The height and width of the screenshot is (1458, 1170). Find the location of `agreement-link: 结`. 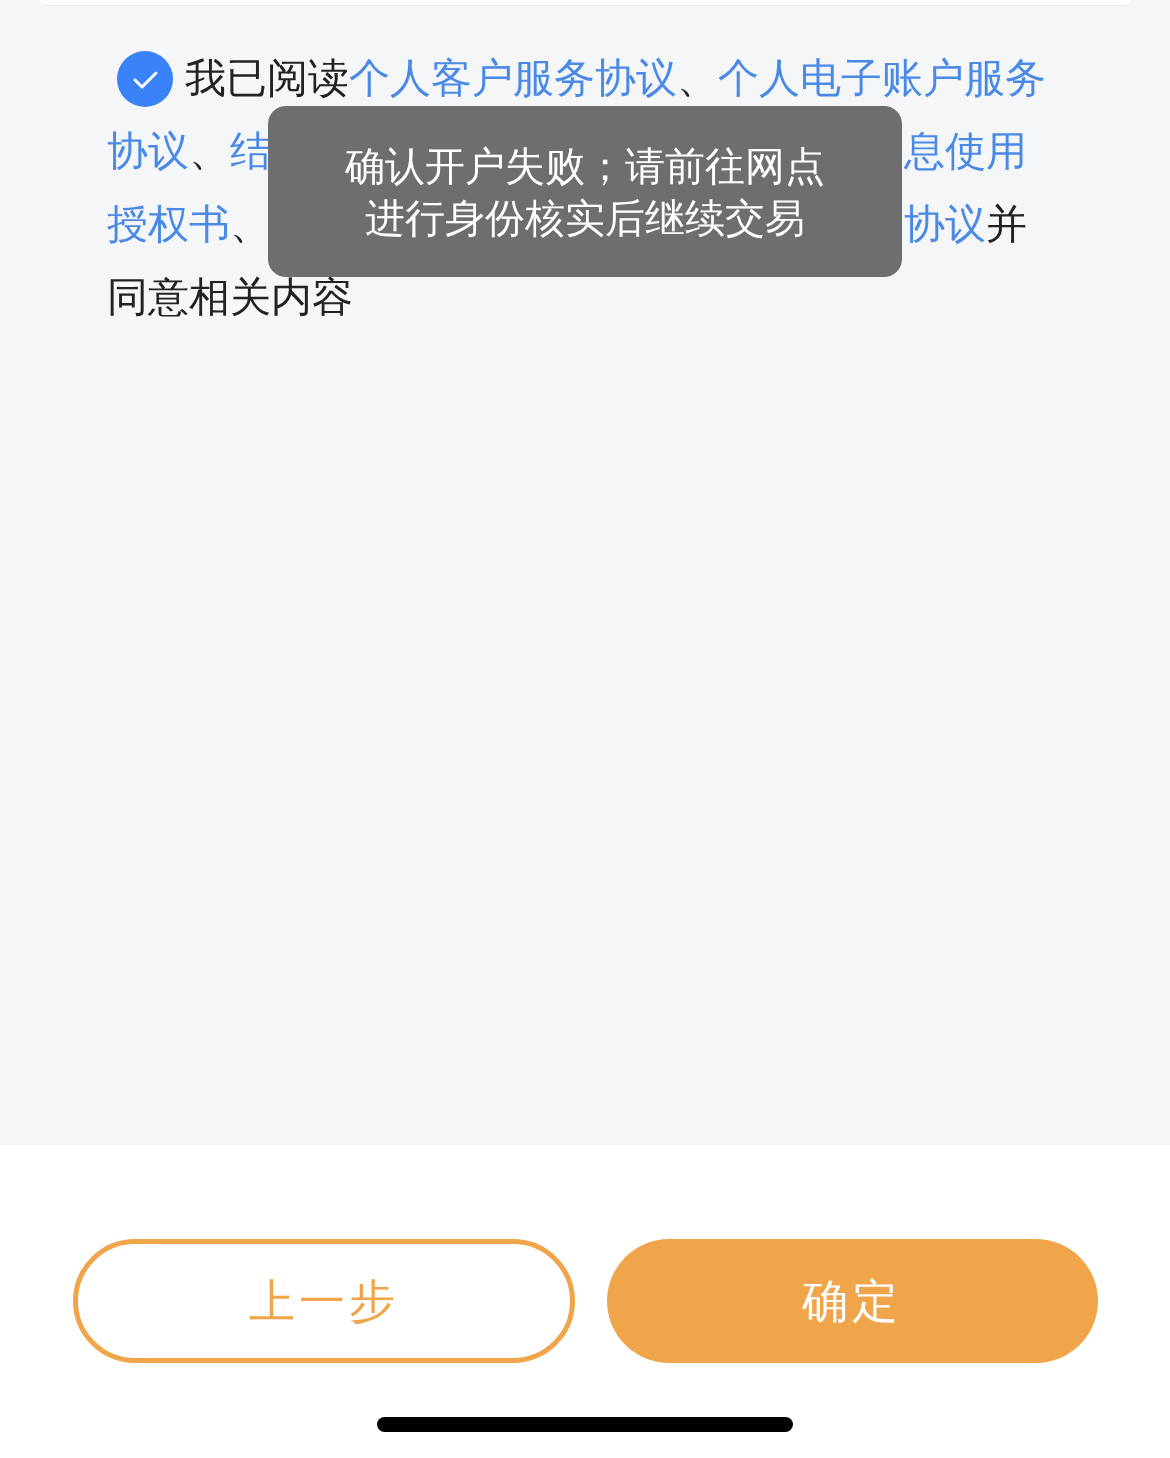

agreement-link: 结 is located at coordinates (250, 151).